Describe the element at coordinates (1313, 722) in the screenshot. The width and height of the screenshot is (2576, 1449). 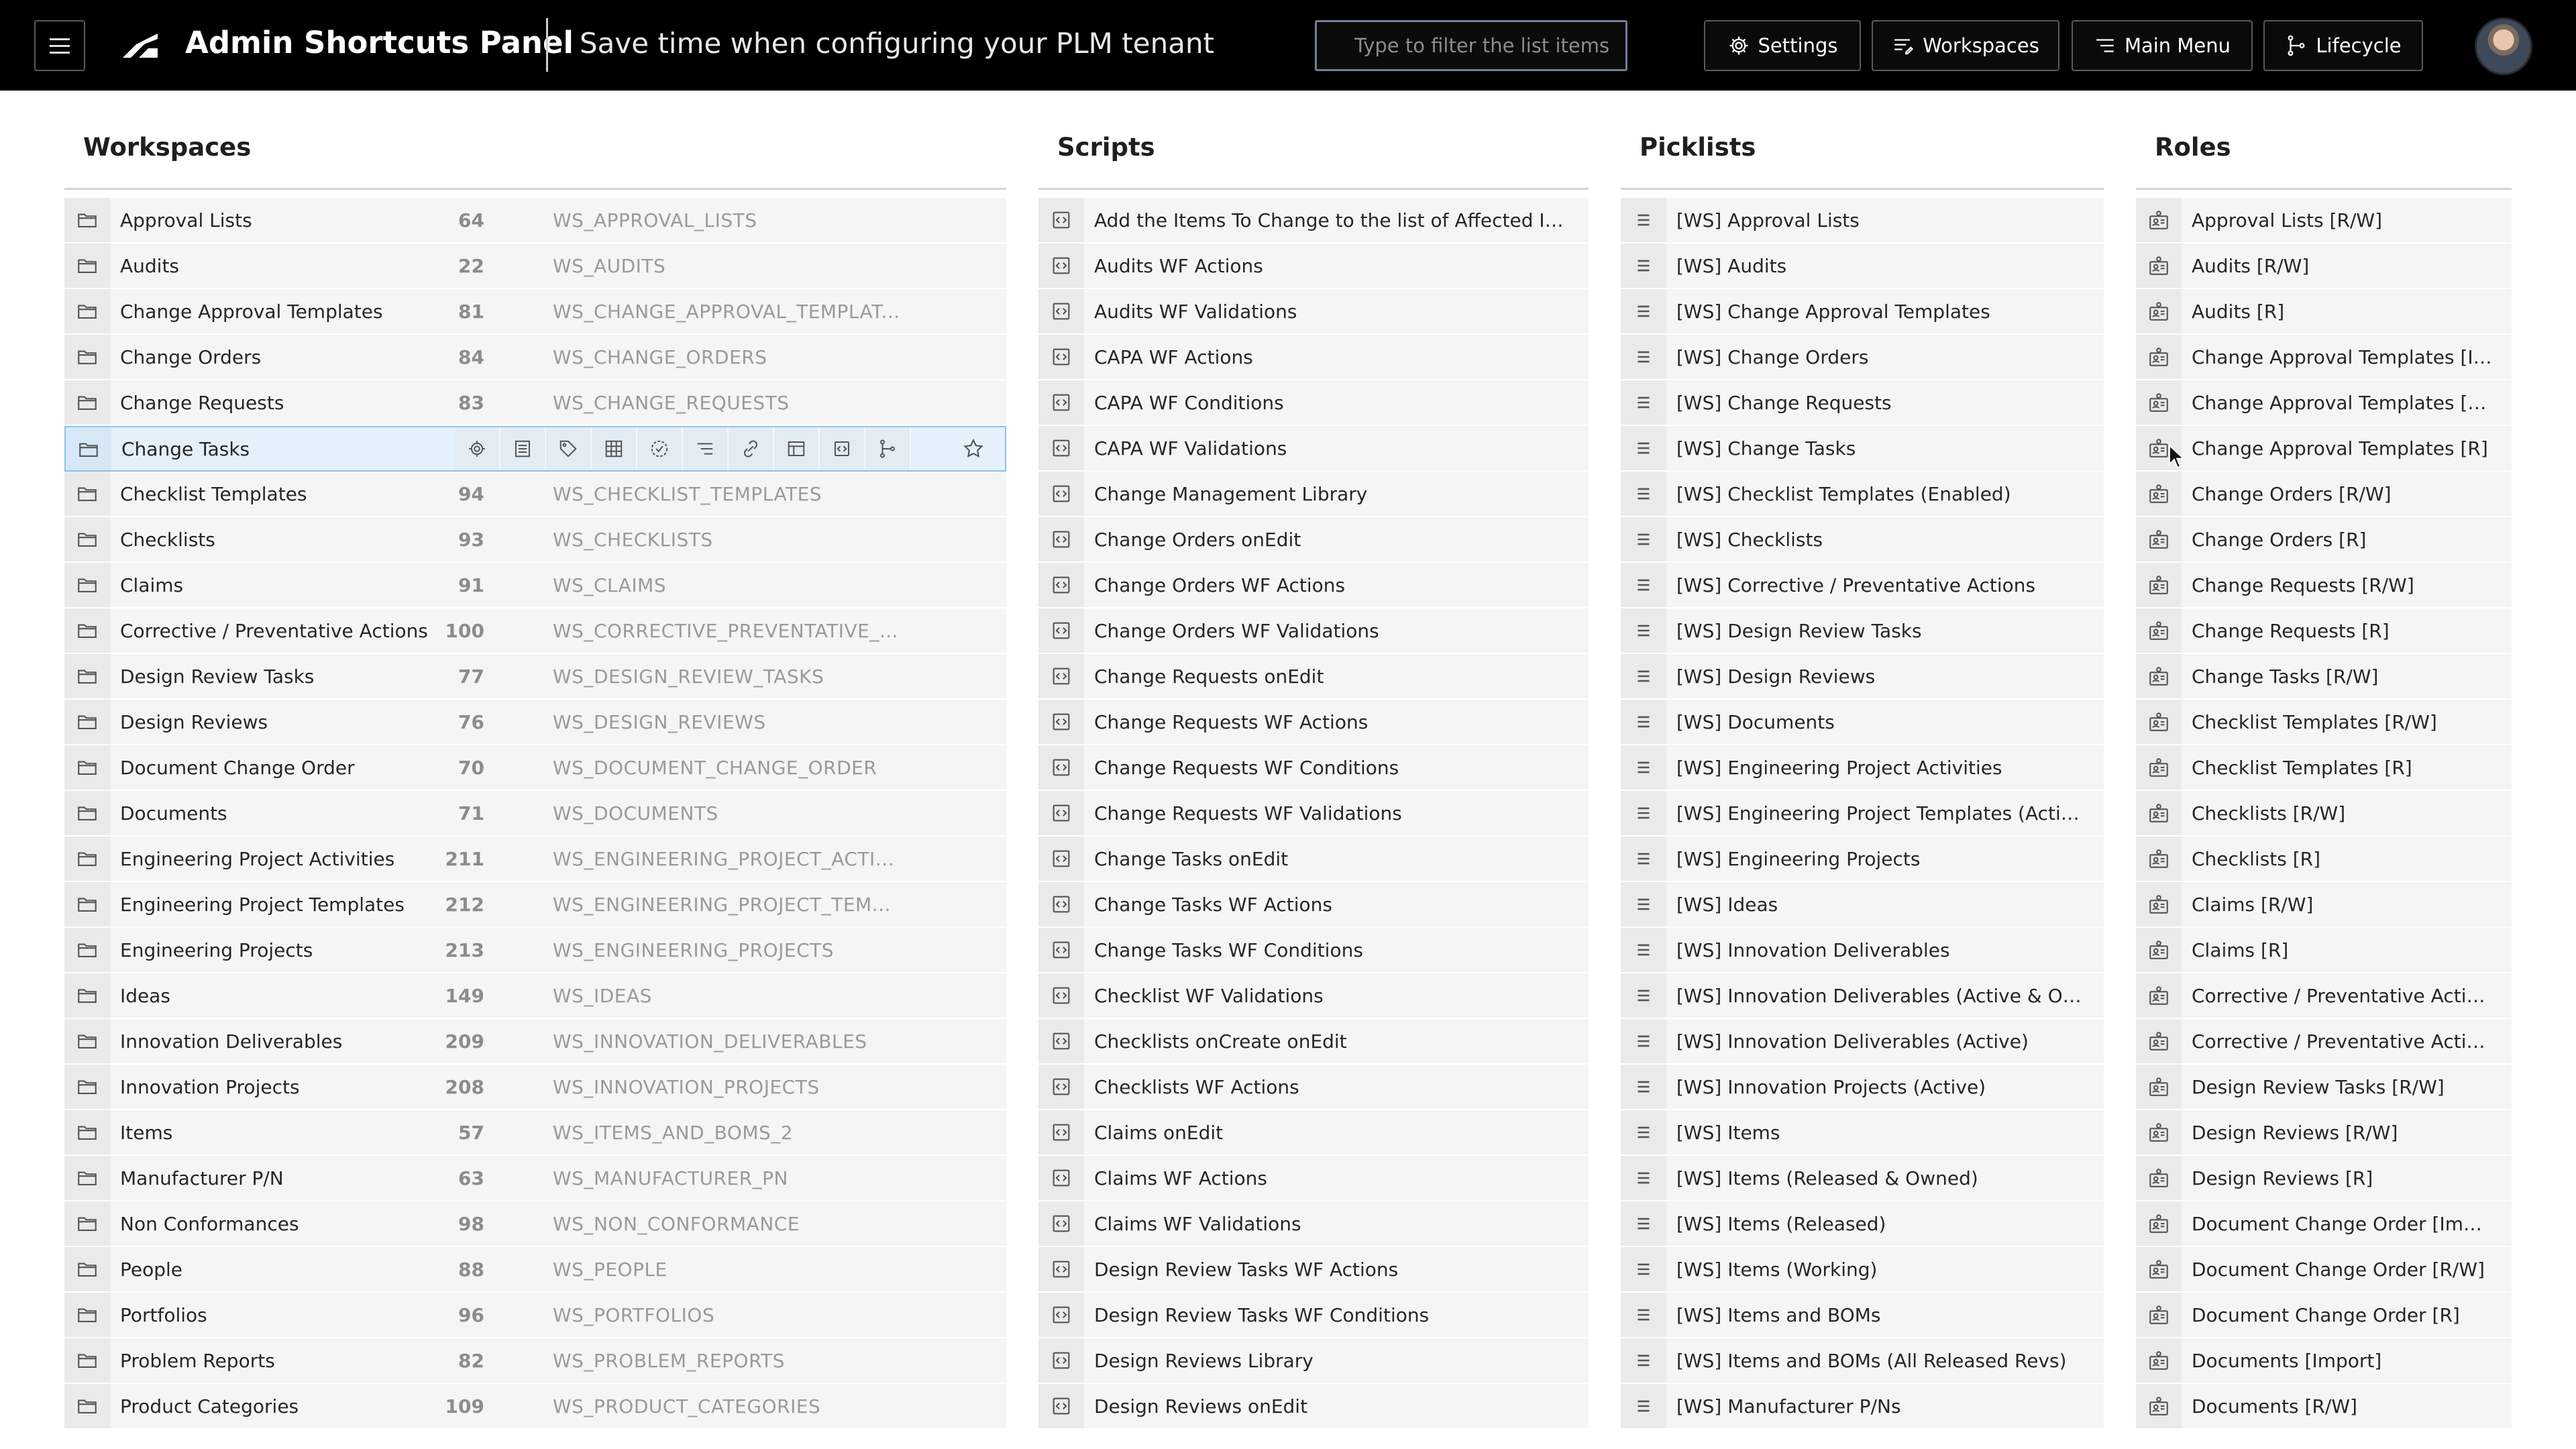
I see `script-row: Change Requests WF Actions` at that location.